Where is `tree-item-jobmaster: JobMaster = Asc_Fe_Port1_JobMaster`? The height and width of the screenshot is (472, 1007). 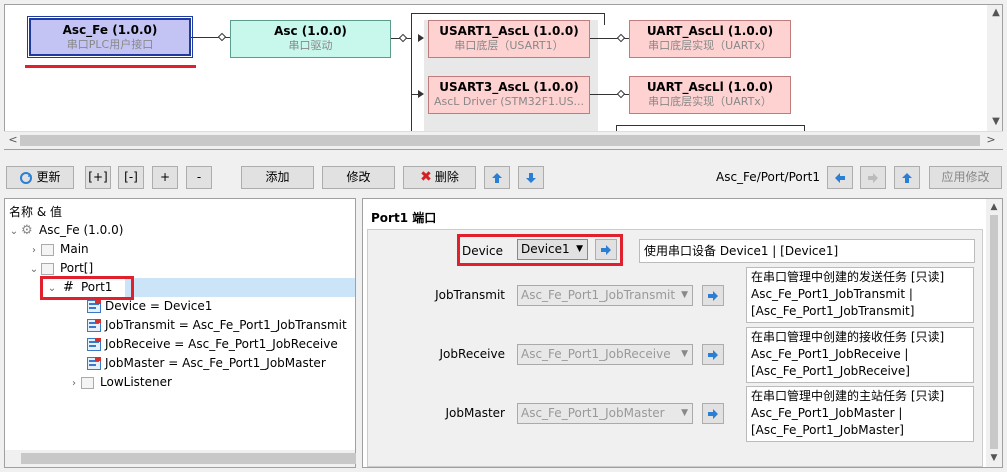
tree-item-jobmaster: JobMaster = Asc_Fe_Port1_JobMaster is located at coordinates (206, 363).